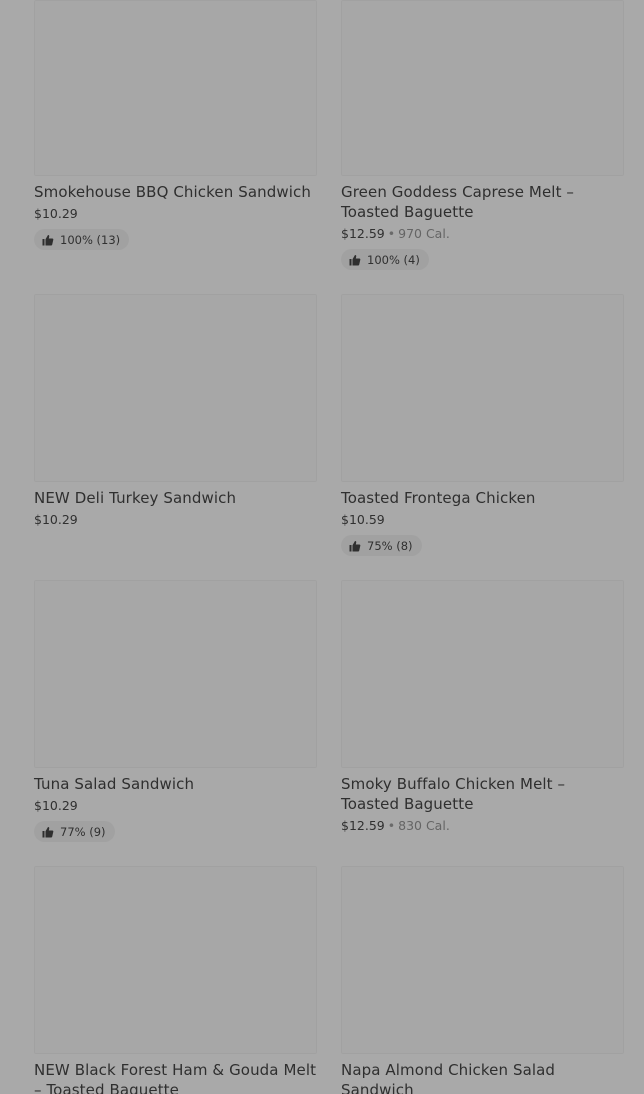  Describe the element at coordinates (175, 498) in the screenshot. I see `item-name: NEW Deli Turkey Sandwich` at that location.